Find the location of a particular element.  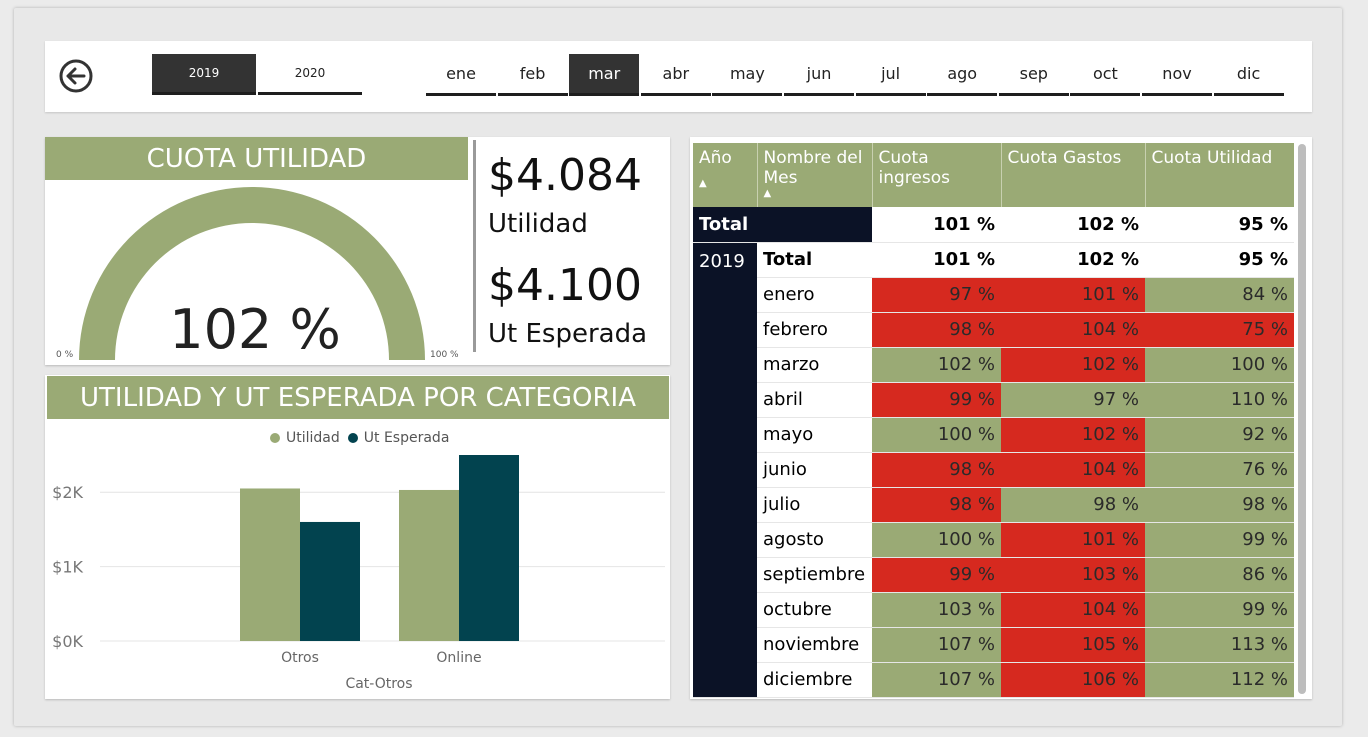

header-cuota-utilidad: Cuota Utilidad is located at coordinates (1219, 175).